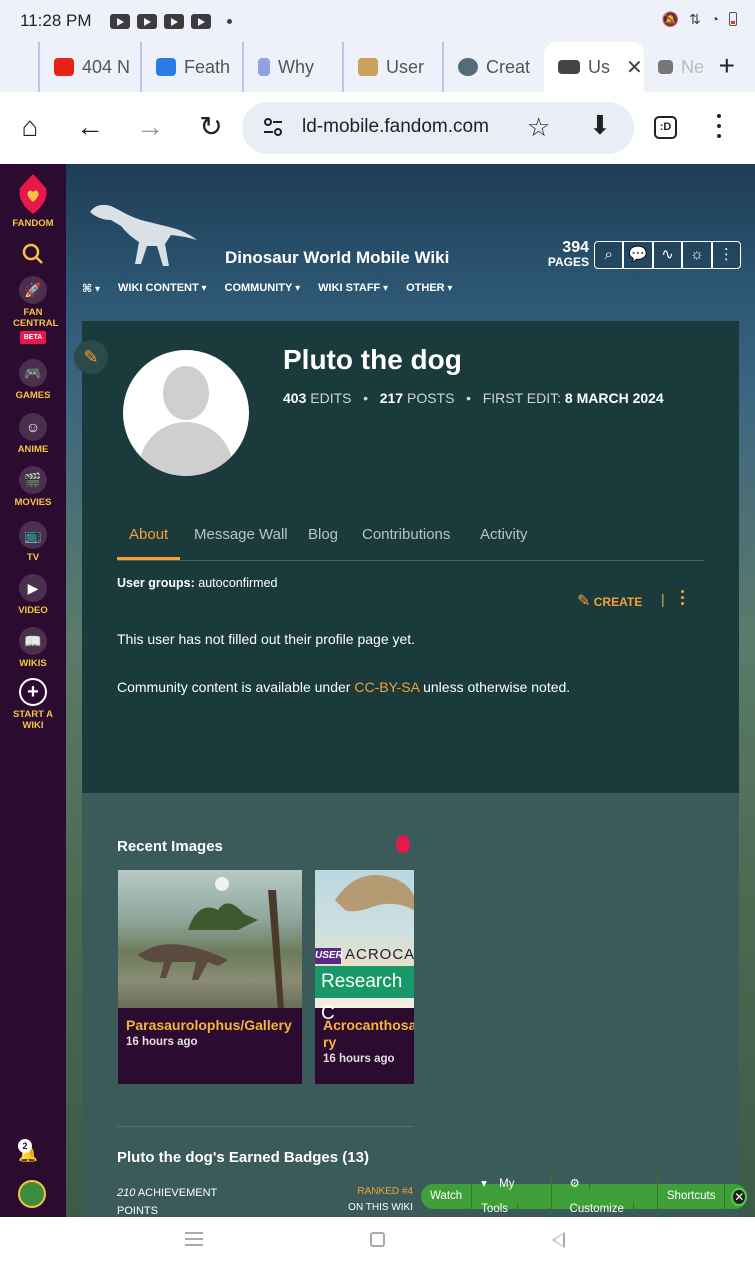 The image size is (755, 1265). What do you see at coordinates (323, 534) in the screenshot?
I see `tab-blog: Blog` at bounding box center [323, 534].